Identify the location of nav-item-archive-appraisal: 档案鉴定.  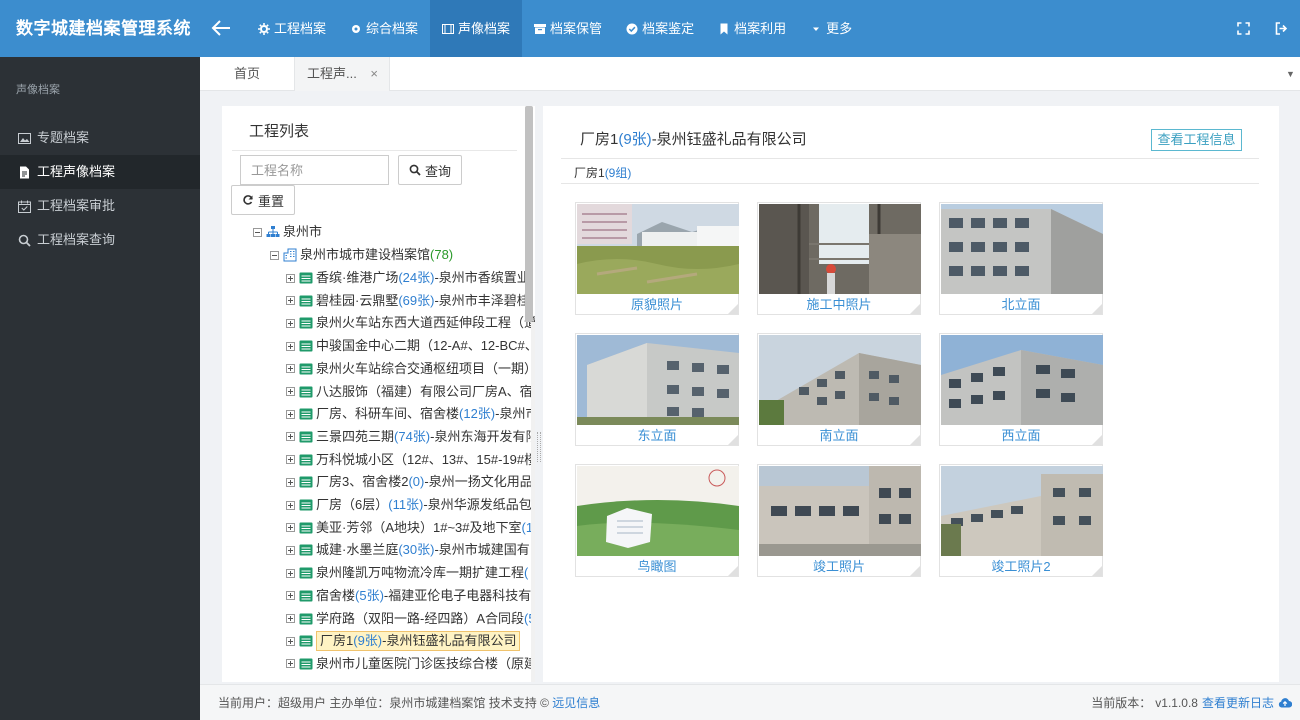
(660, 28).